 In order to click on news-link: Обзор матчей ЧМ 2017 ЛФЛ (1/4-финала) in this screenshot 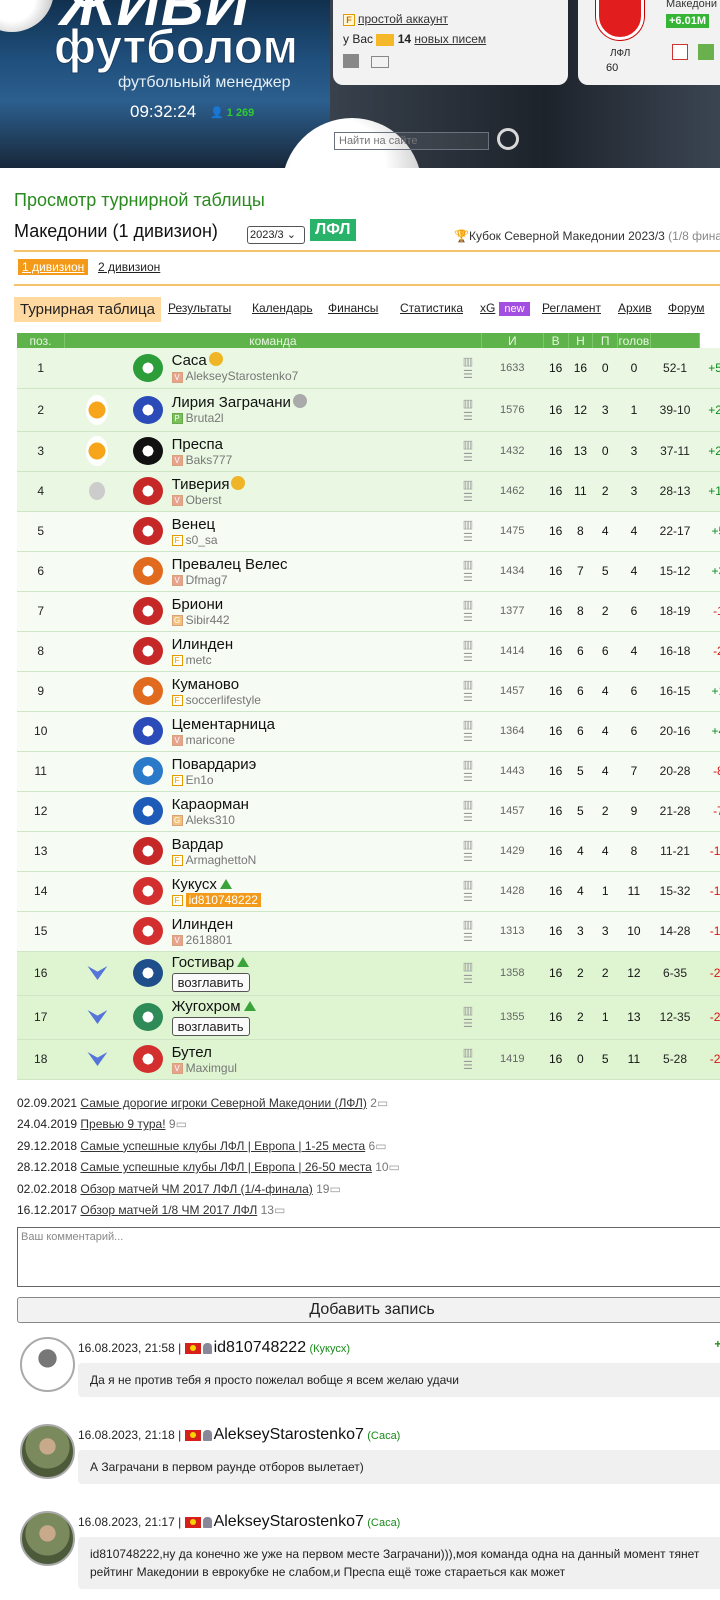, I will do `click(196, 1189)`.